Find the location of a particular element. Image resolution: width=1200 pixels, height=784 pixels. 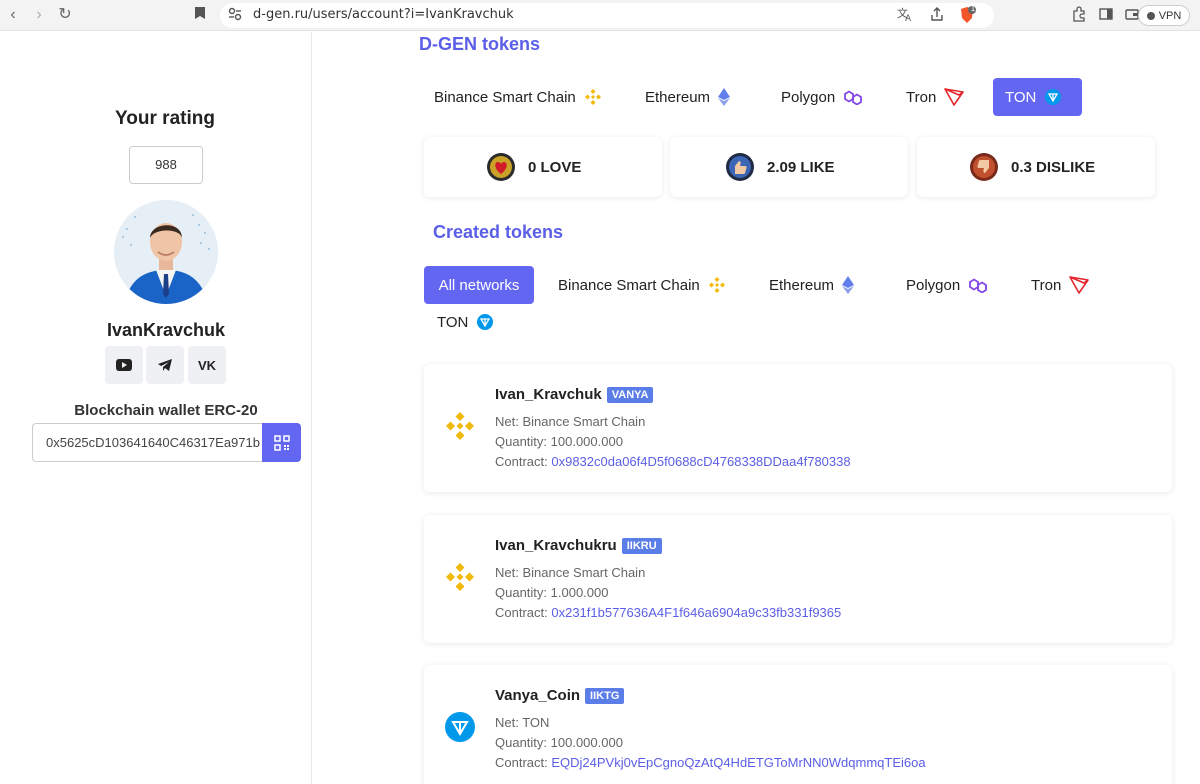

filter-ton: TON is located at coordinates (465, 322).